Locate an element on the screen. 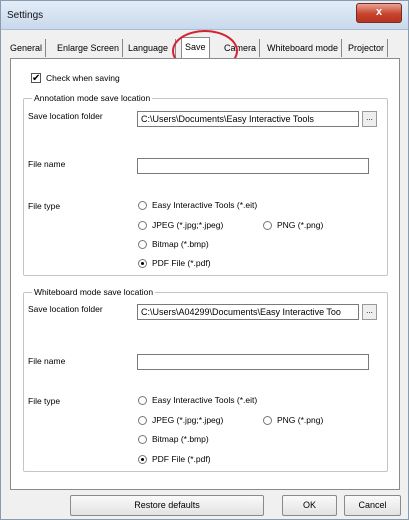 Image resolution: width=409 pixels, height=520 pixels. cancel-button: Cancel is located at coordinates (372, 505).